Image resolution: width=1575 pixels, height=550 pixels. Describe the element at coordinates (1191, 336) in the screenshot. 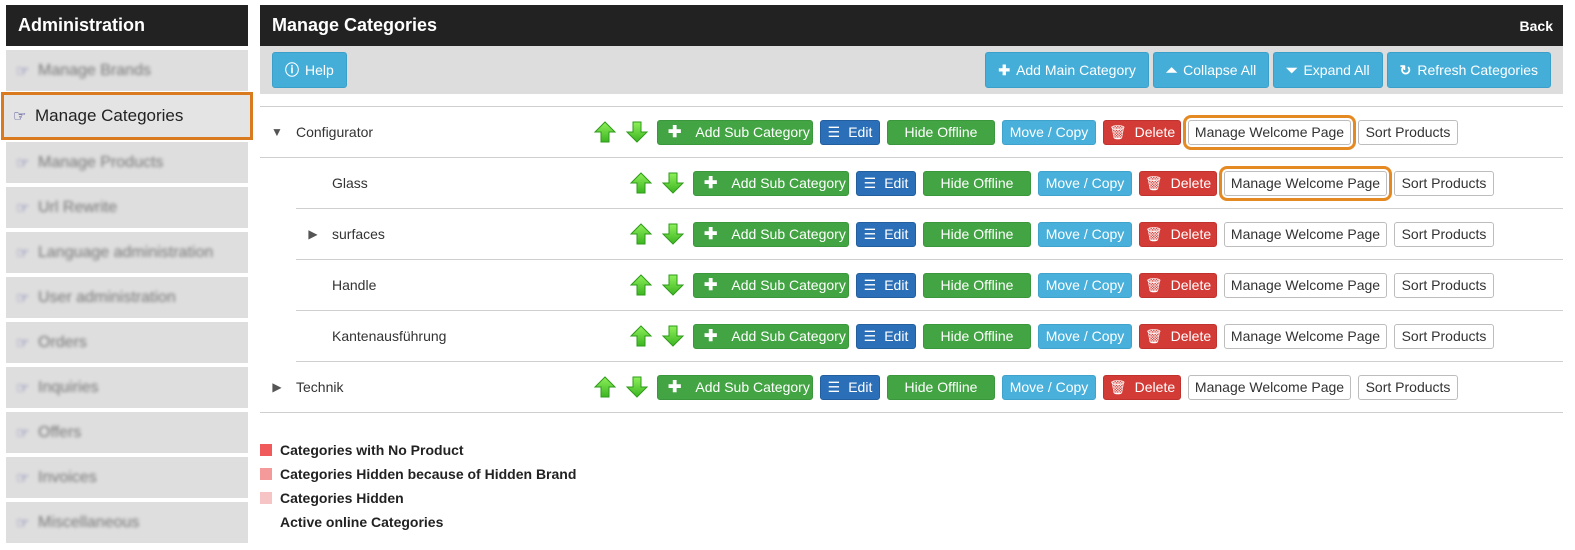

I see `delete-label: Delete` at that location.